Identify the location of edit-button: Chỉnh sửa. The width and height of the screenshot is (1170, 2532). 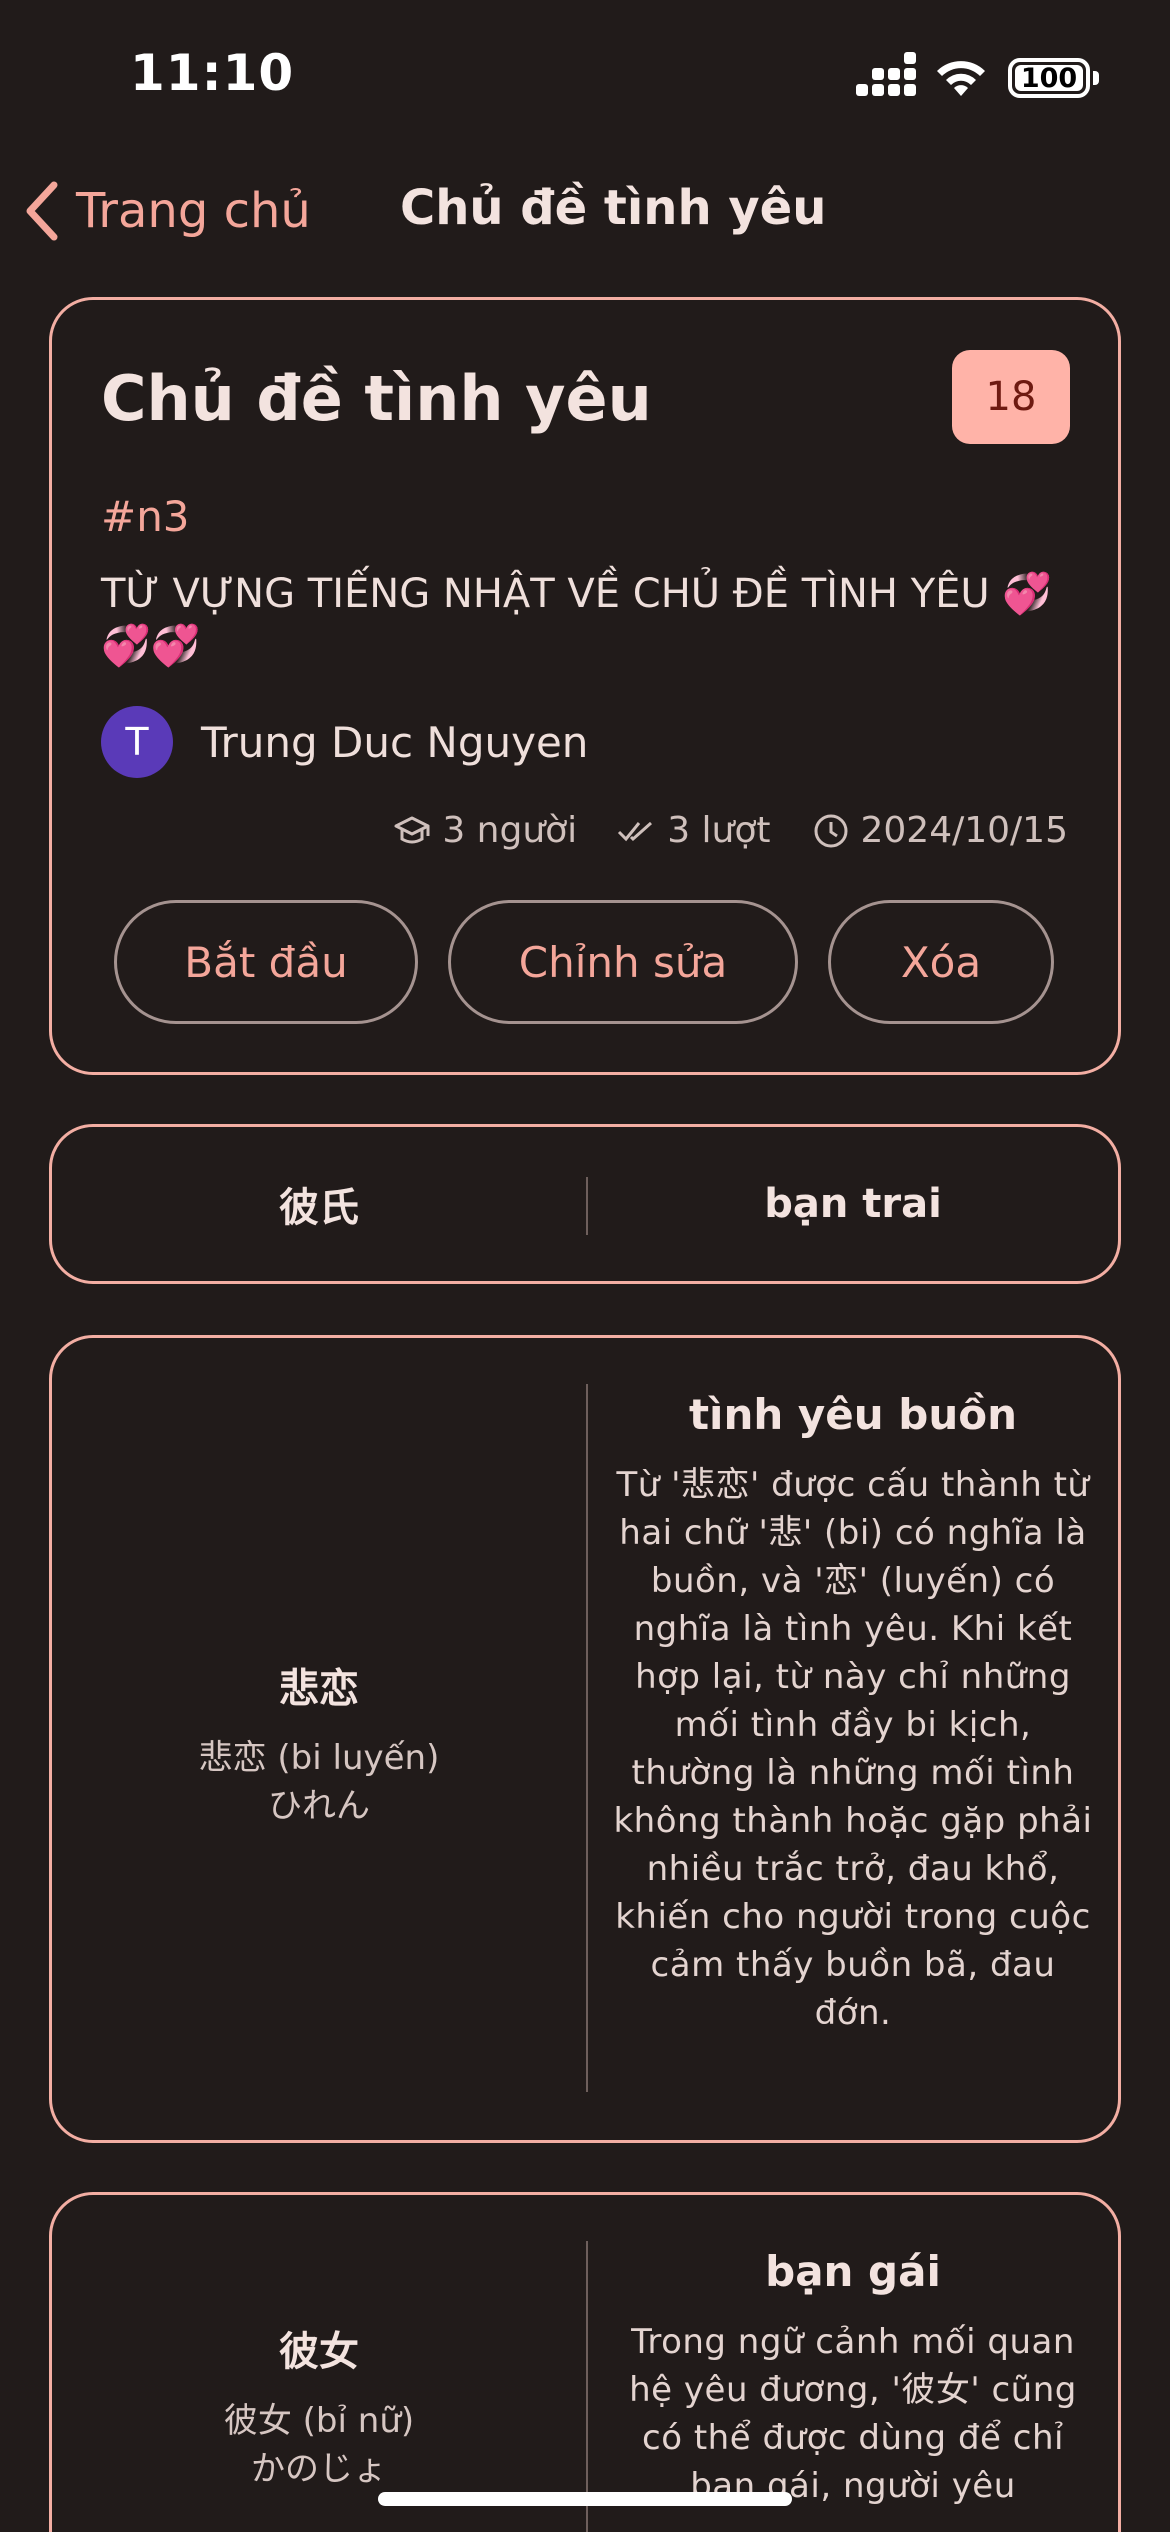
(623, 962).